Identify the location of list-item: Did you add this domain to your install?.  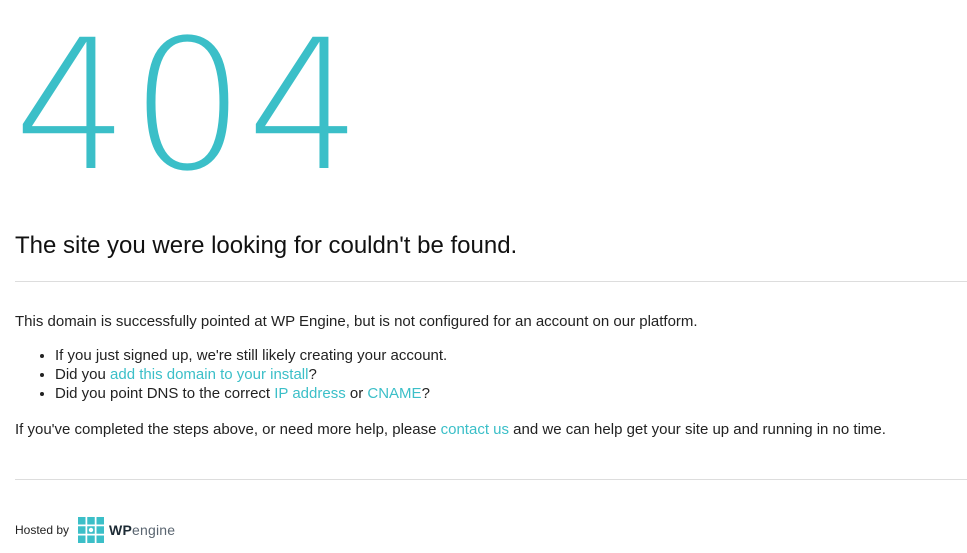
(251, 374).